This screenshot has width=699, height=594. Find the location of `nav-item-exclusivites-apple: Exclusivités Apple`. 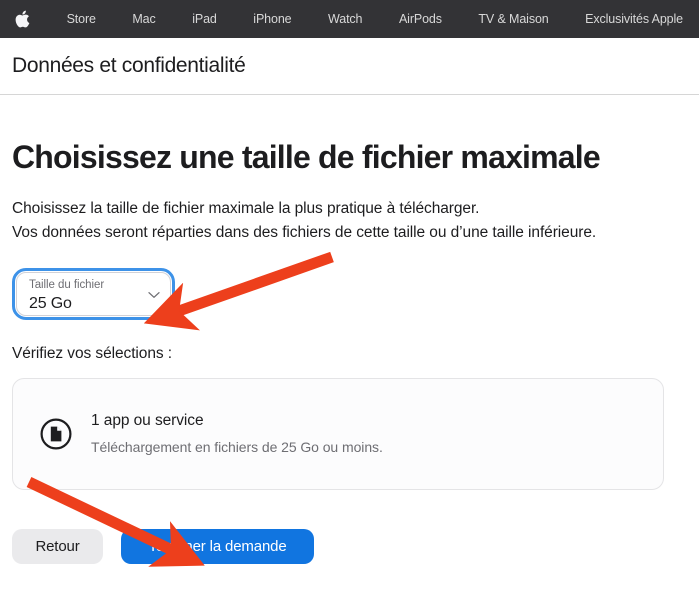

nav-item-exclusivites-apple: Exclusivités Apple is located at coordinates (634, 19).